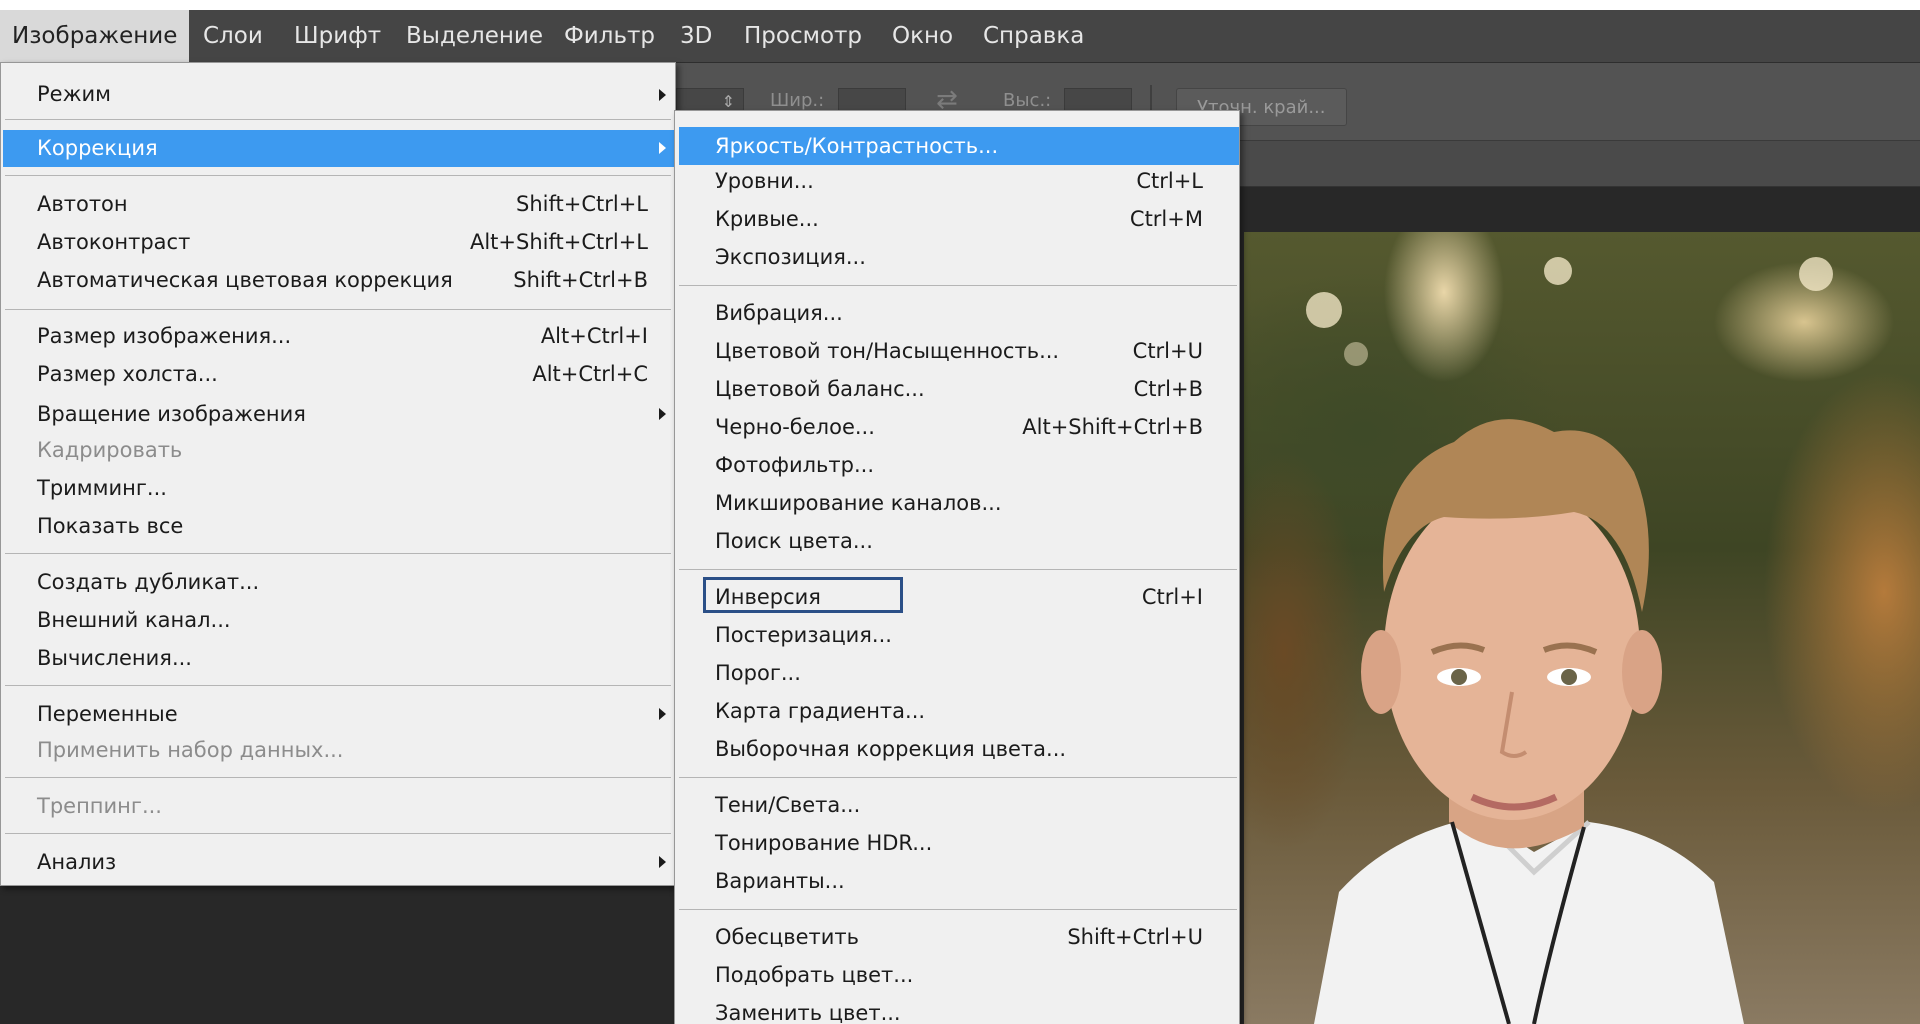 The height and width of the screenshot is (1024, 1920). What do you see at coordinates (338, 242) in the screenshot?
I see `menu-item-auto-contrast: Автоконтраст Alt+Shift+Ctrl+L` at bounding box center [338, 242].